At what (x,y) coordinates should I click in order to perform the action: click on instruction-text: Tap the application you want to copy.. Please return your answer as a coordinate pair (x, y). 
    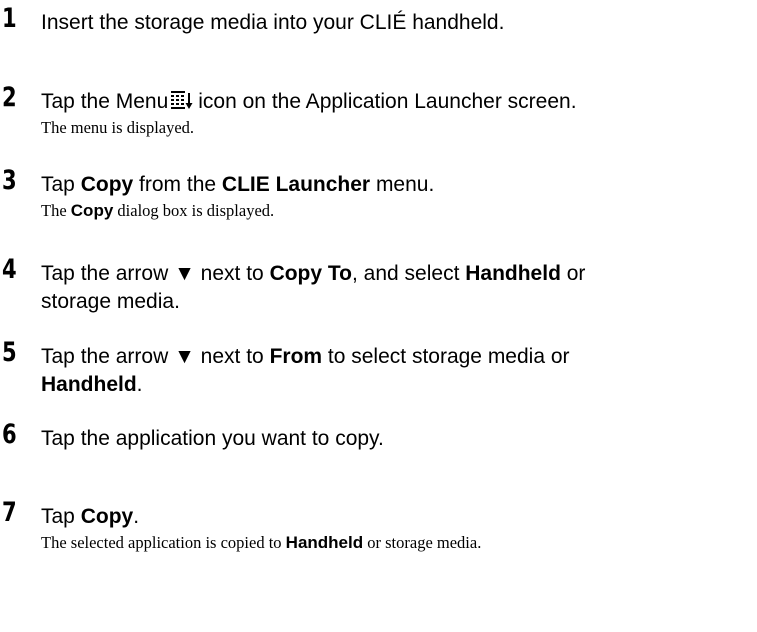
    Looking at the image, I should click on (212, 438).